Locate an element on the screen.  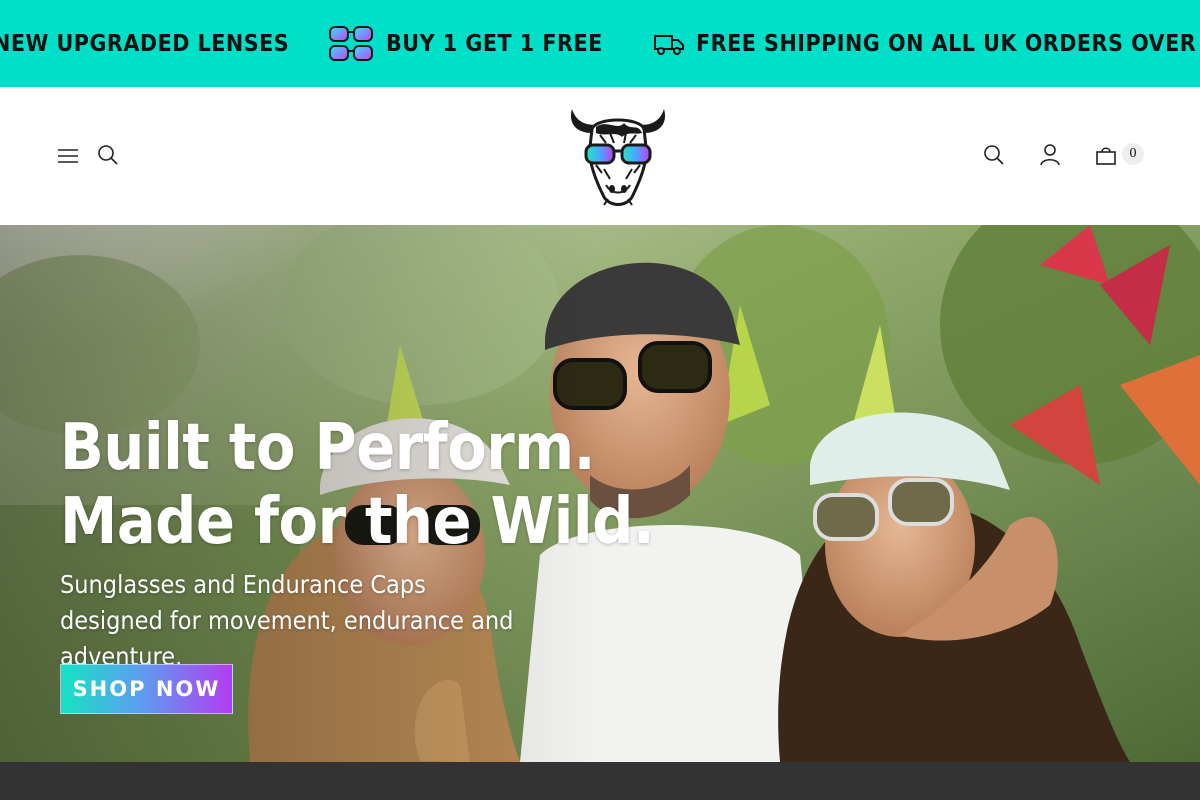
highland-cow-logo is located at coordinates (618, 156).